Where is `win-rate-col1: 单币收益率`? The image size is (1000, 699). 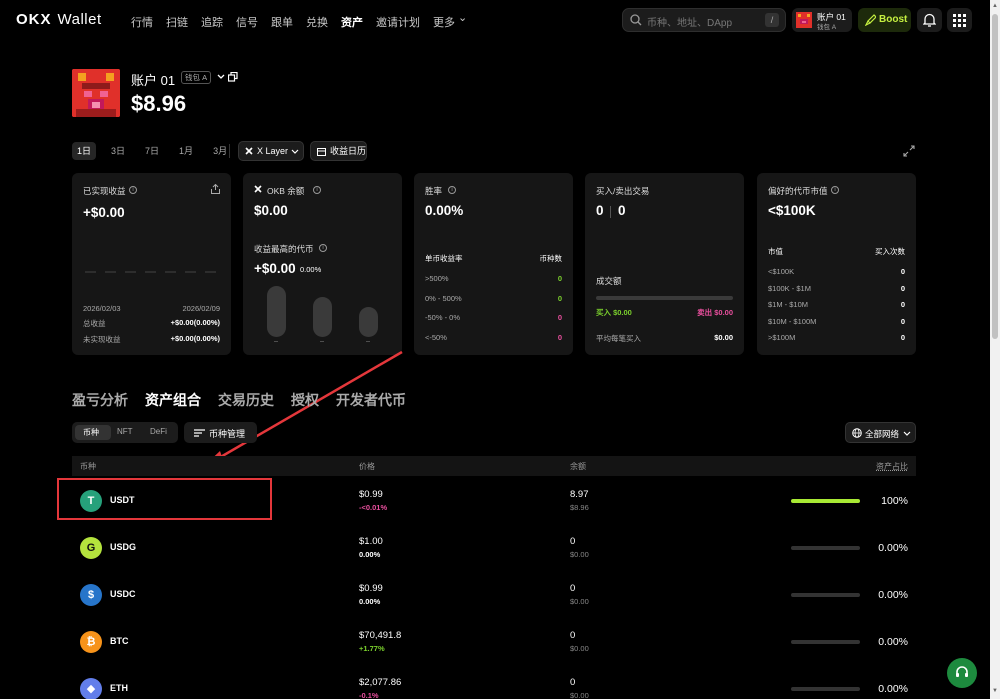 win-rate-col1: 单币收益率 is located at coordinates (444, 258).